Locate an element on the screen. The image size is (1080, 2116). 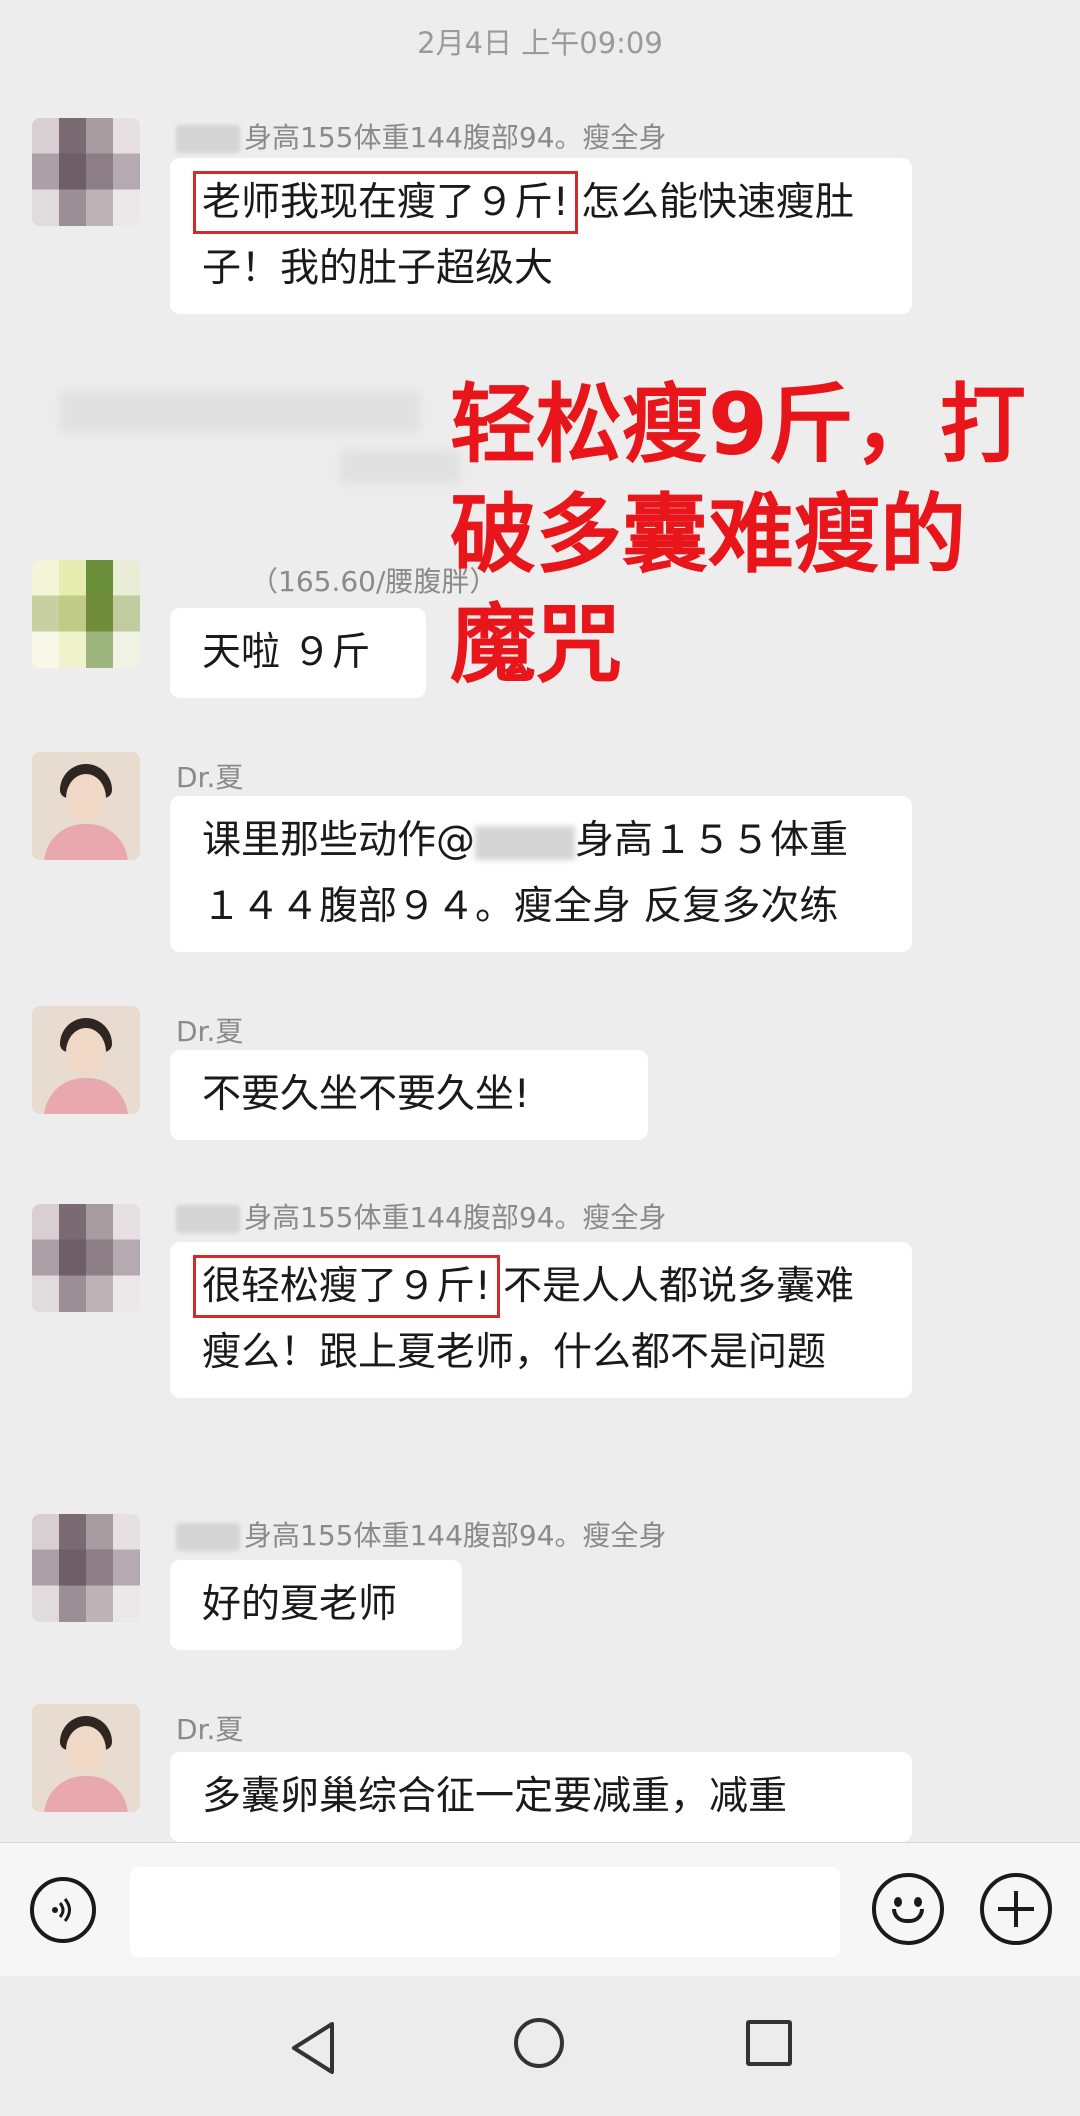
message-bubble: 很轻松瘦了９斤! 不是人人都说多囊难瘦么！跟上夏老师，什么都不是问题 is located at coordinates (541, 1320).